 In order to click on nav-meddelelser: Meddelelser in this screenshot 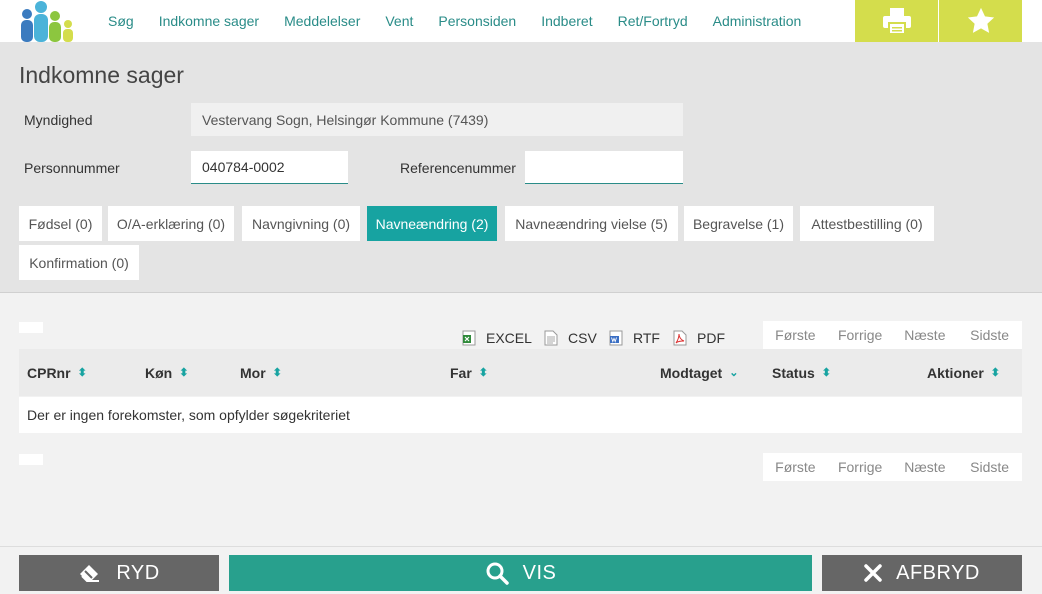, I will do `click(322, 21)`.